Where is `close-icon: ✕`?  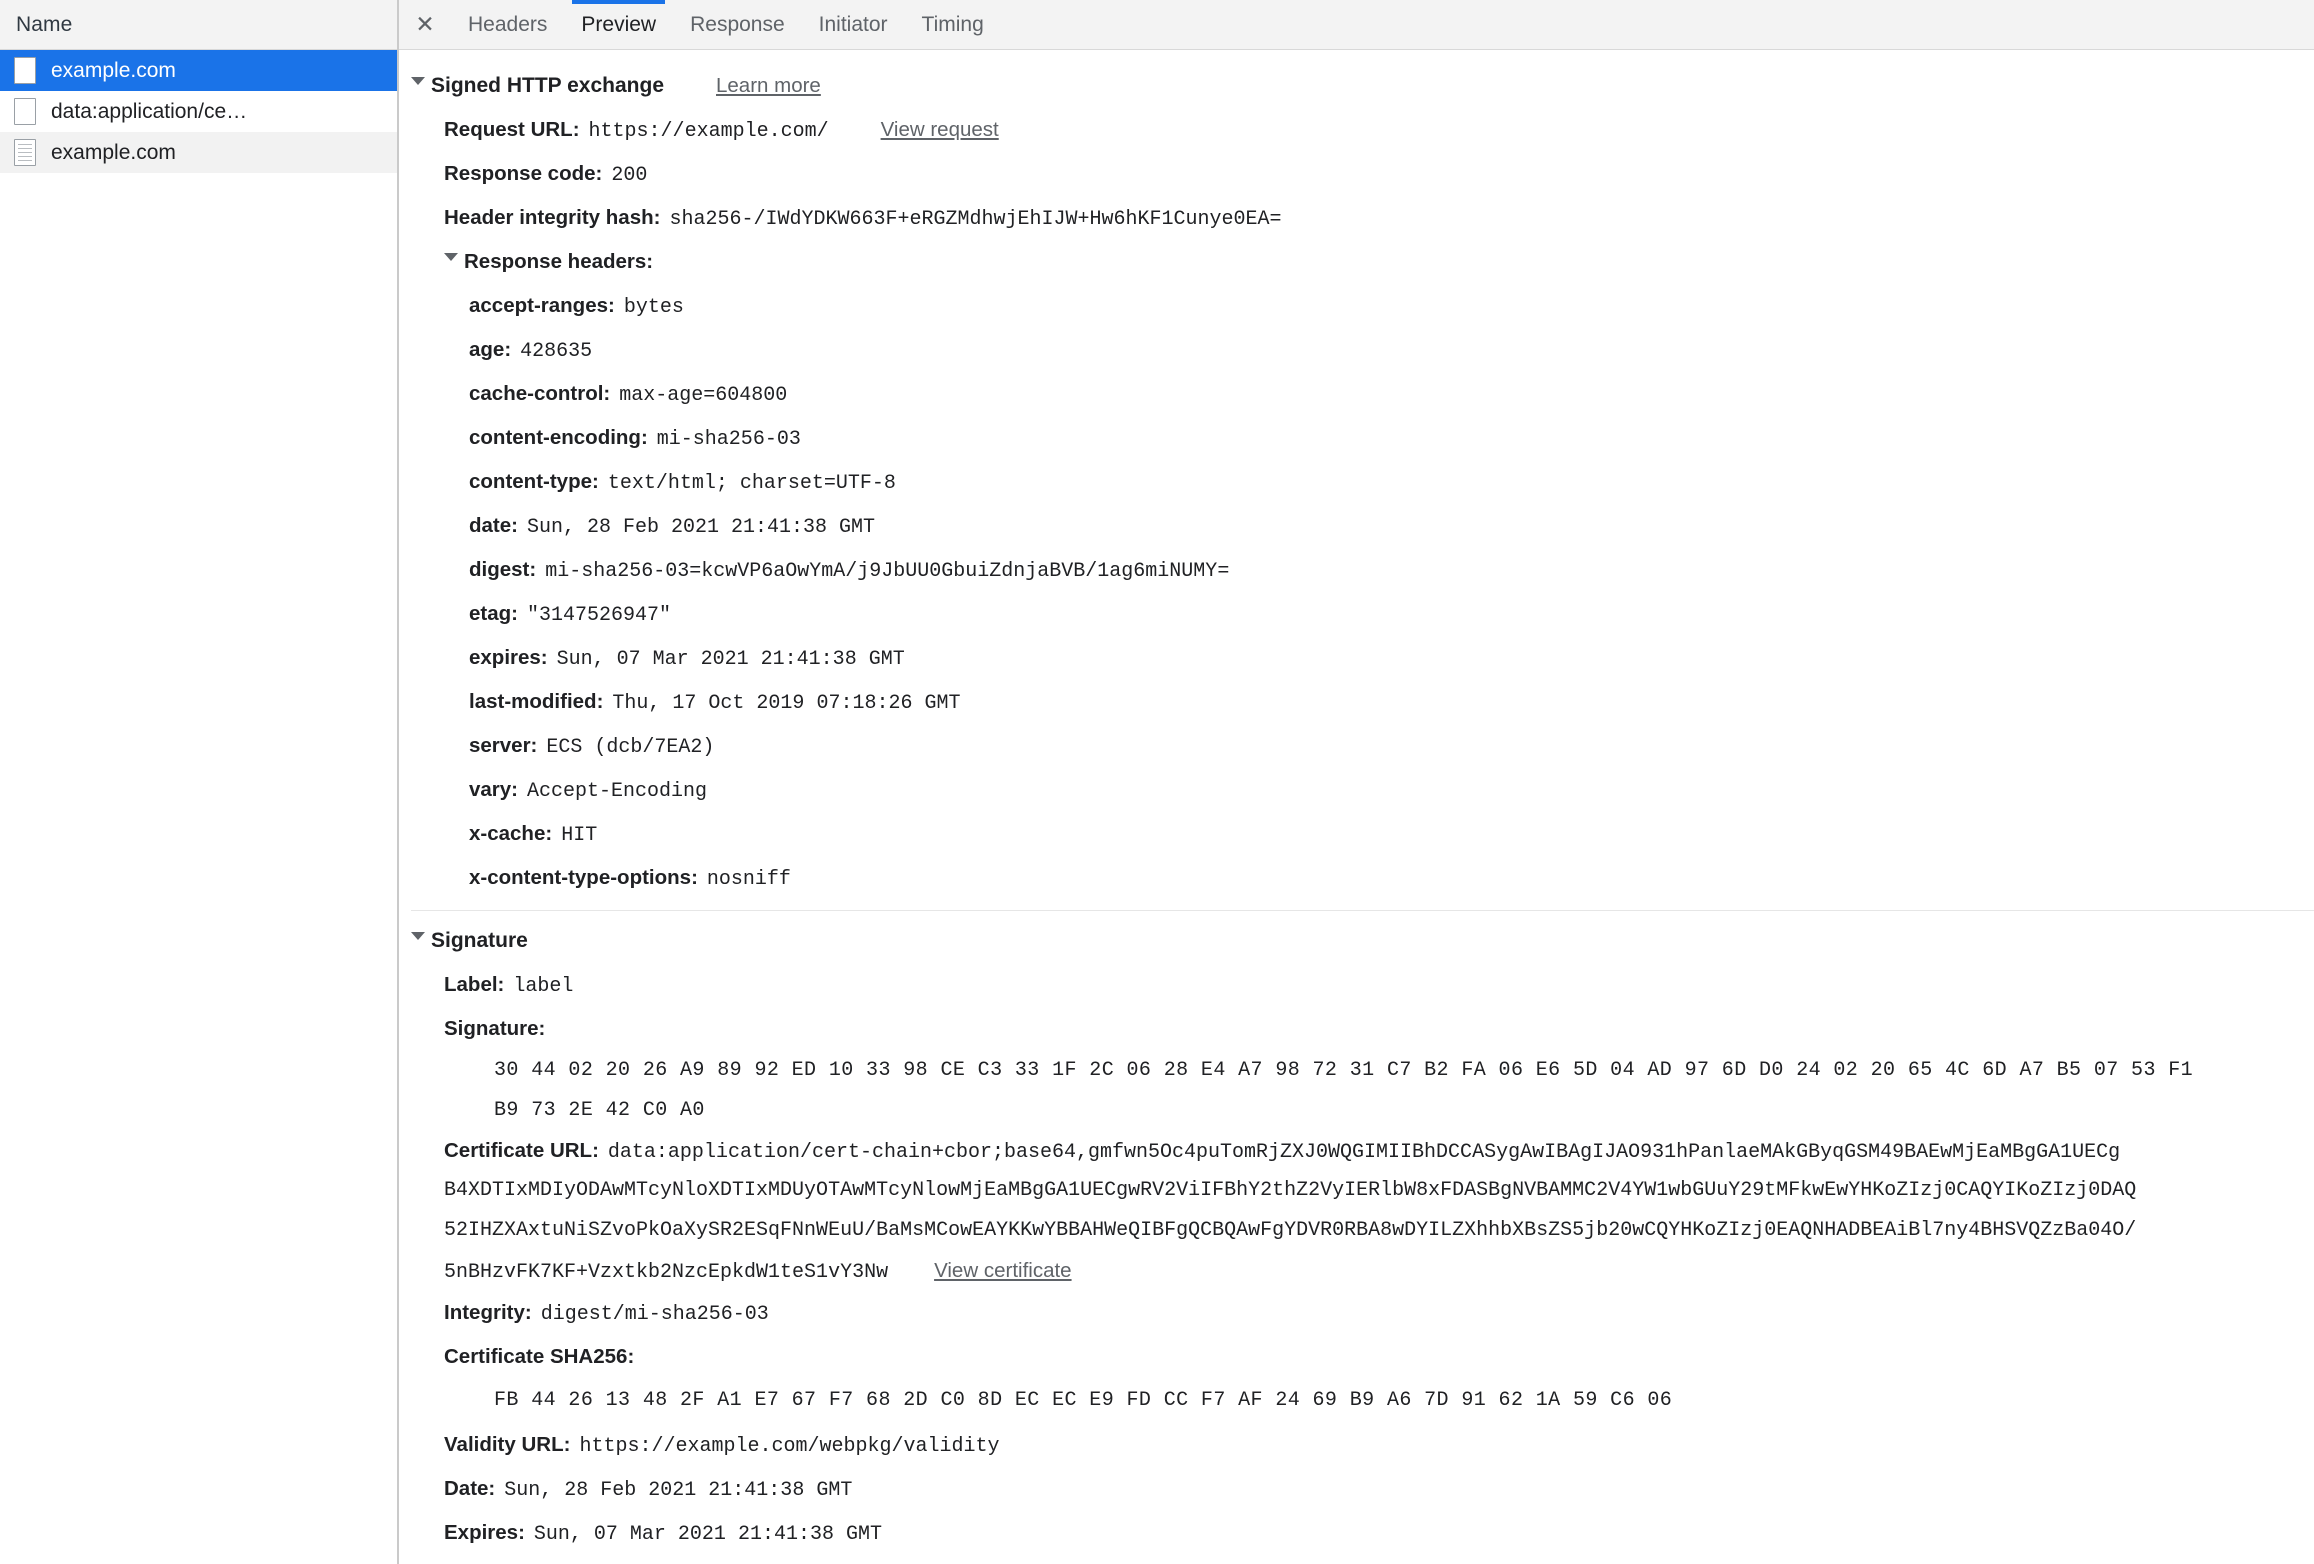
close-icon: ✕ is located at coordinates (425, 24).